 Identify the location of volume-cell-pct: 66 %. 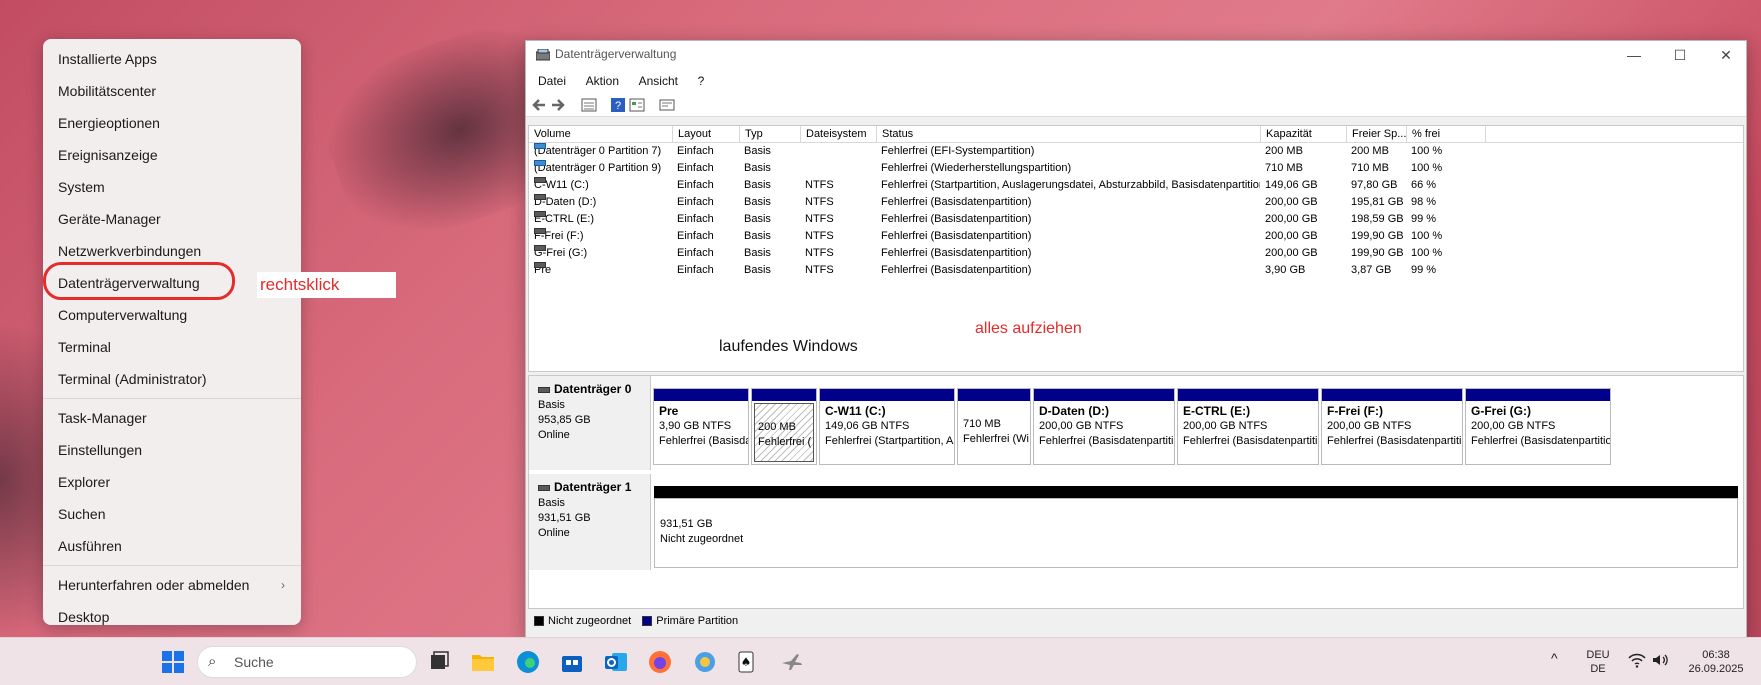
(1424, 185).